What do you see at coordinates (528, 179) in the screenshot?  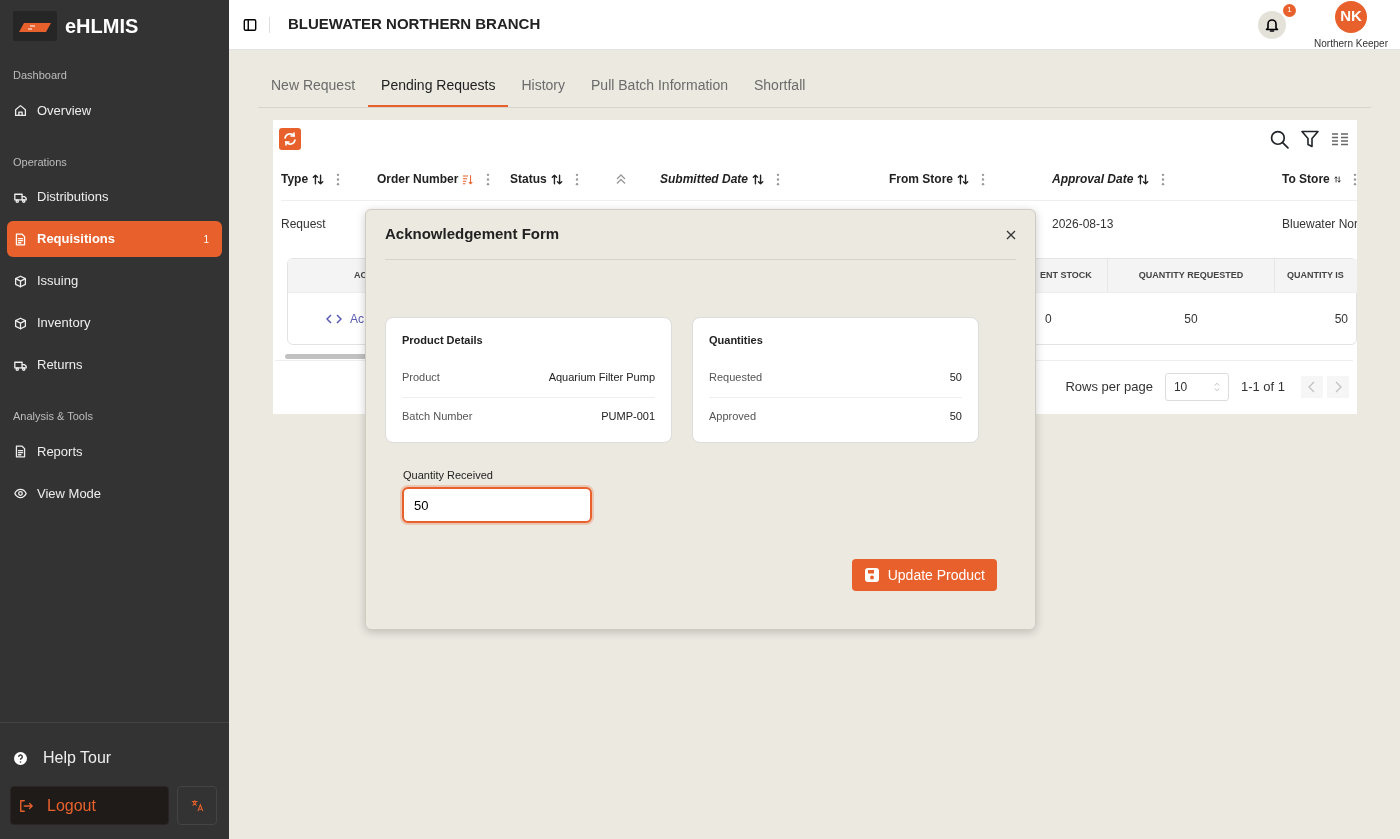 I see `column-header: Status` at bounding box center [528, 179].